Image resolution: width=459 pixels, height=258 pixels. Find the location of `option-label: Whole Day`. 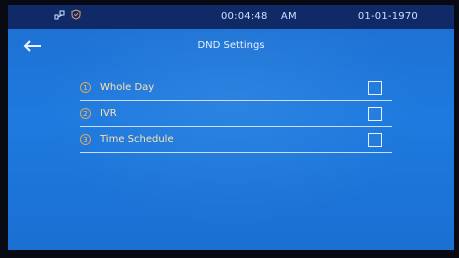

option-label: Whole Day is located at coordinates (127, 87).